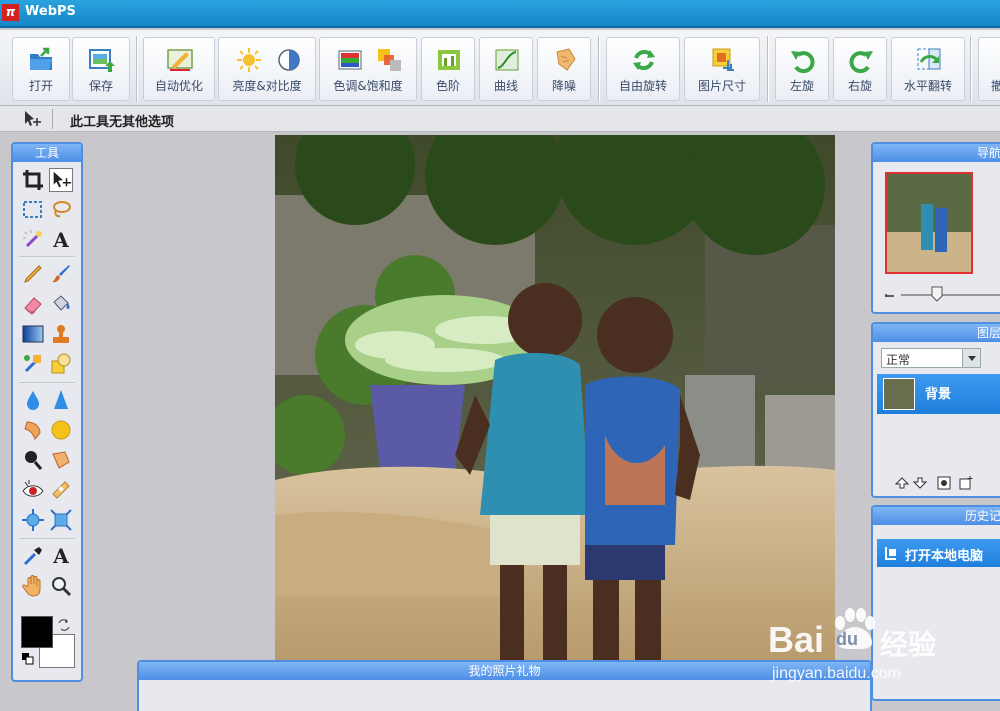 The image size is (1000, 711). What do you see at coordinates (936, 153) in the screenshot?
I see `navigator-title: 导航` at bounding box center [936, 153].